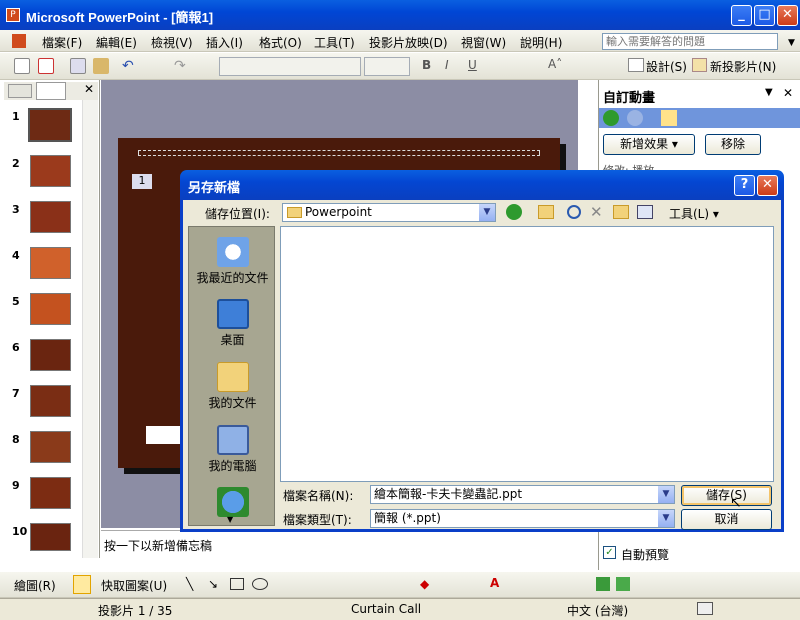 This screenshot has height=620, width=800. Describe the element at coordinates (736, 503) in the screenshot. I see `mouse-cursor-icon: ↖` at that location.